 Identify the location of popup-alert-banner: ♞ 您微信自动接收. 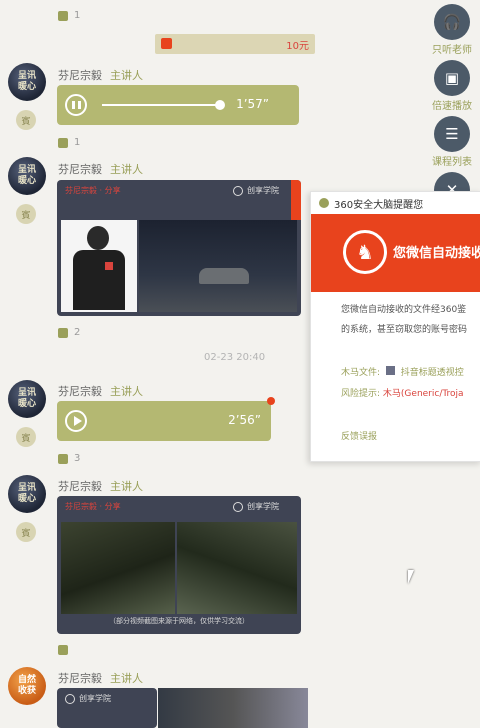
(395, 253).